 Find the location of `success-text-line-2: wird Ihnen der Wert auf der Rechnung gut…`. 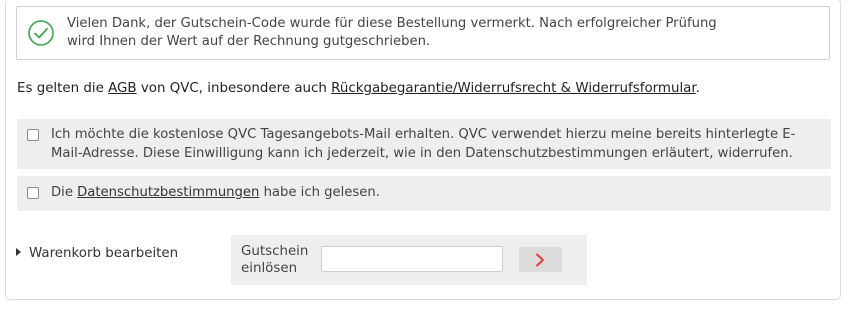

success-text-line-2: wird Ihnen der Wert auf der Rechnung gut… is located at coordinates (249, 41).